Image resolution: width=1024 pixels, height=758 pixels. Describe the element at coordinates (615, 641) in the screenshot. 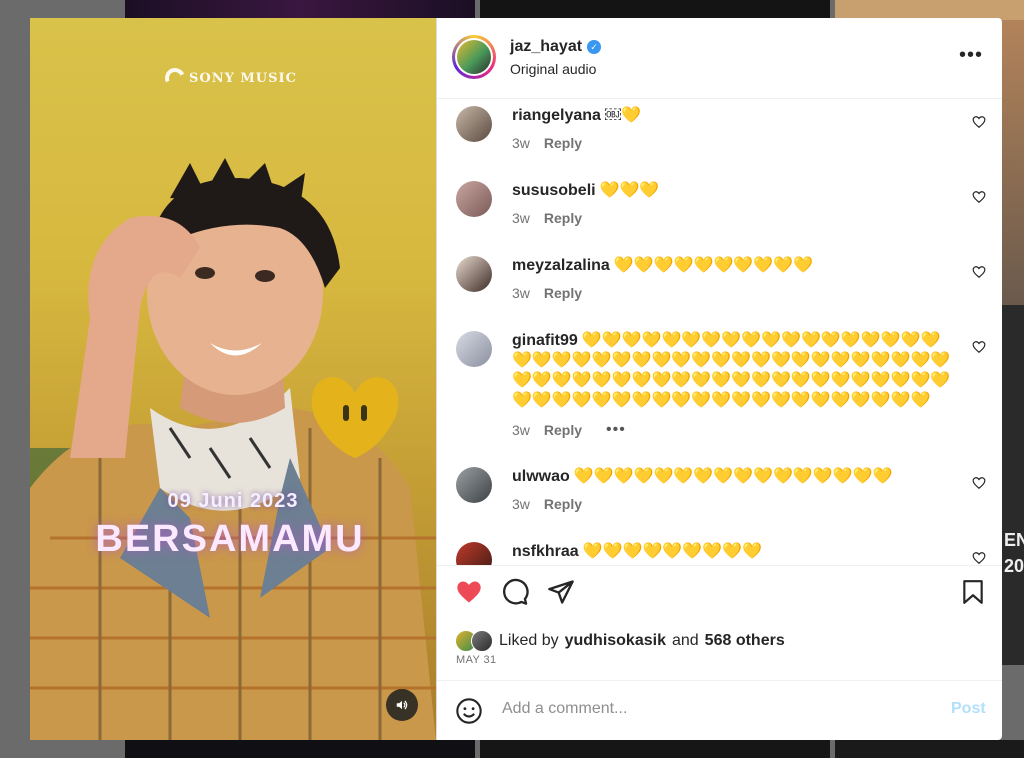

I see `liked-by-username: yudhisokasik` at that location.